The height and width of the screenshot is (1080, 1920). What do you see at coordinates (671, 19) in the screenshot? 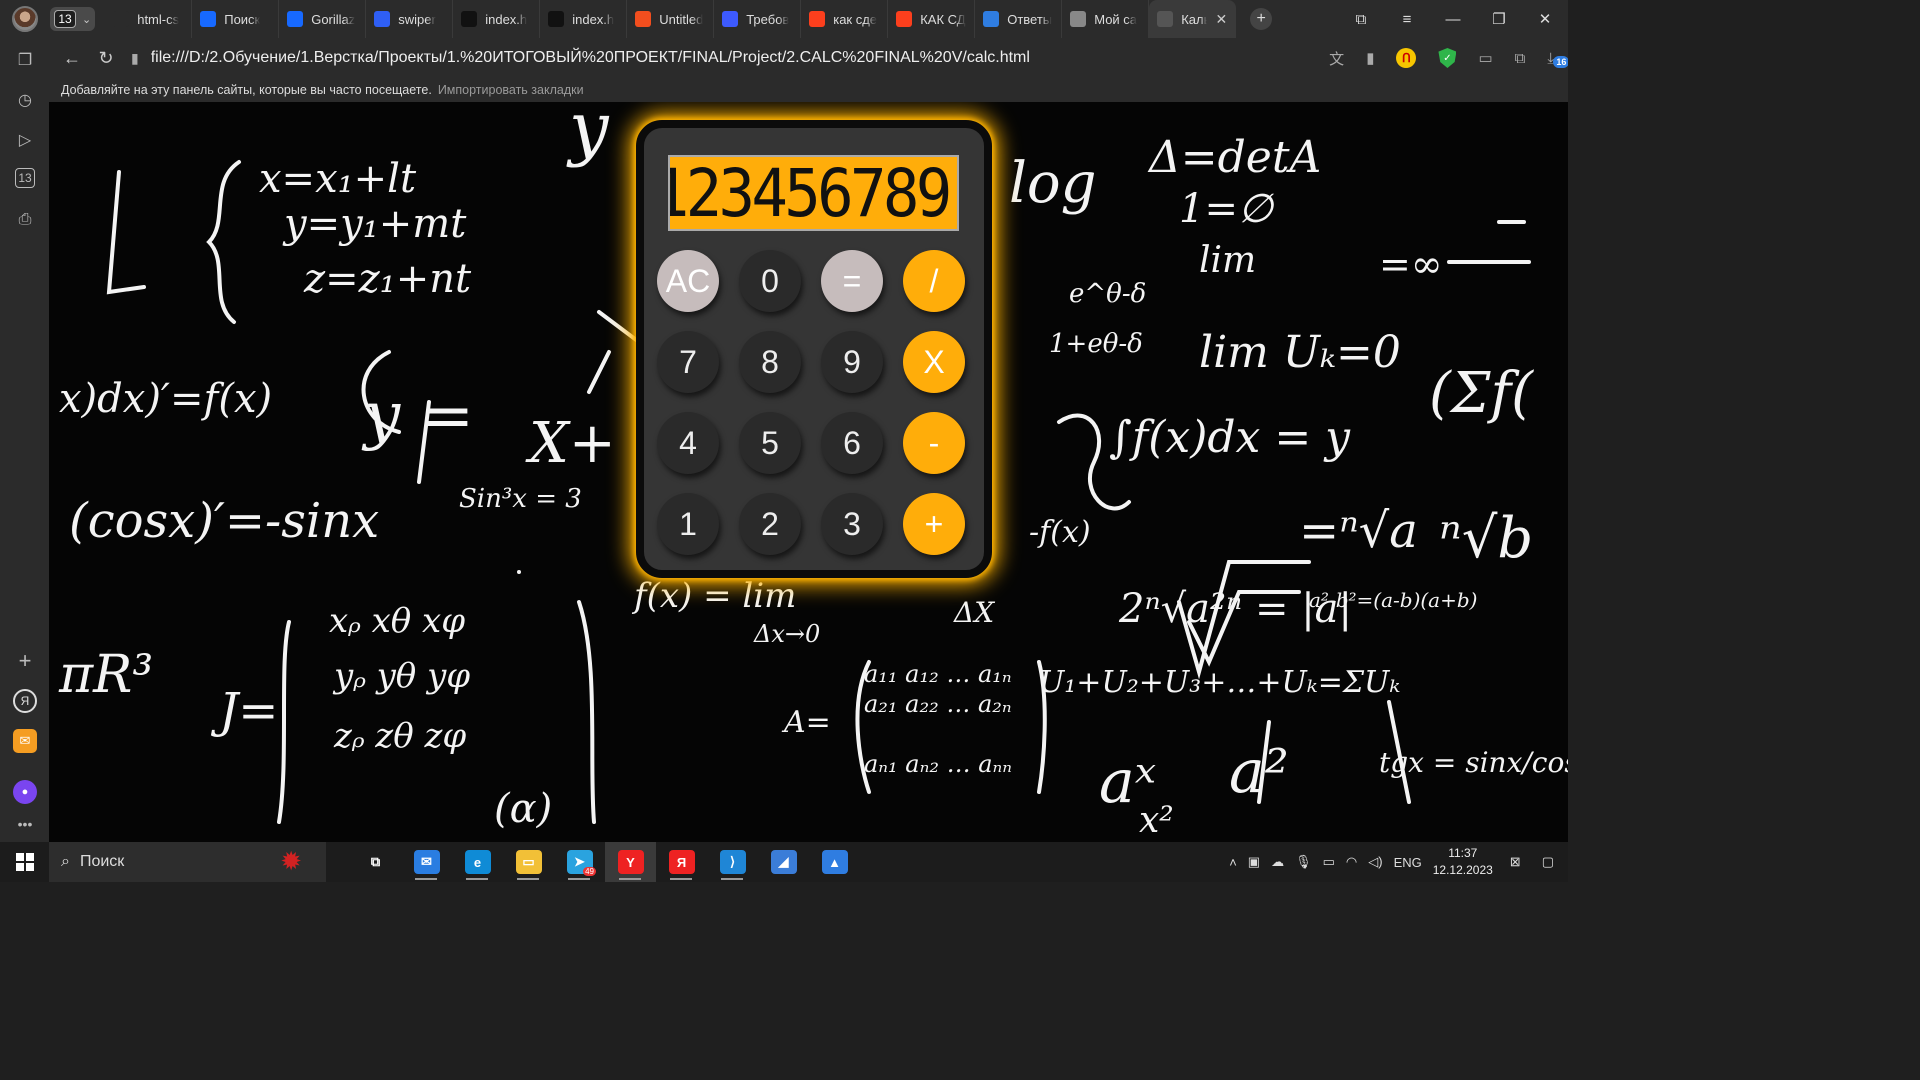
I see `tab-6: Untitled` at bounding box center [671, 19].